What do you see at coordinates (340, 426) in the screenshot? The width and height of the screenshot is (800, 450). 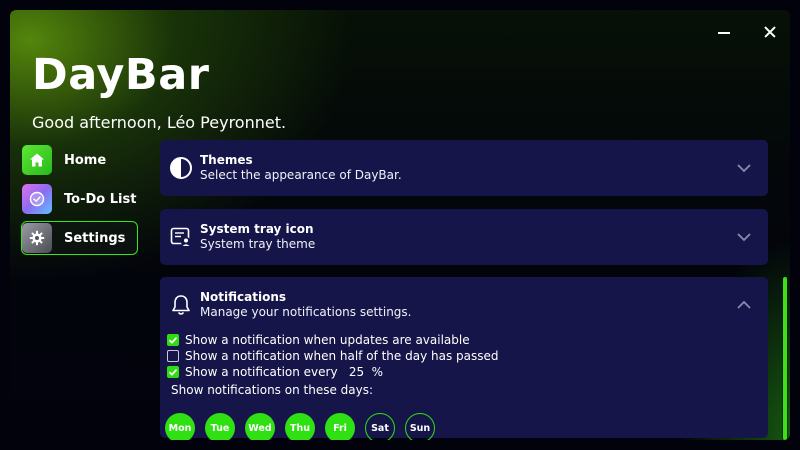 I see `day-toggle-fri: Fri` at bounding box center [340, 426].